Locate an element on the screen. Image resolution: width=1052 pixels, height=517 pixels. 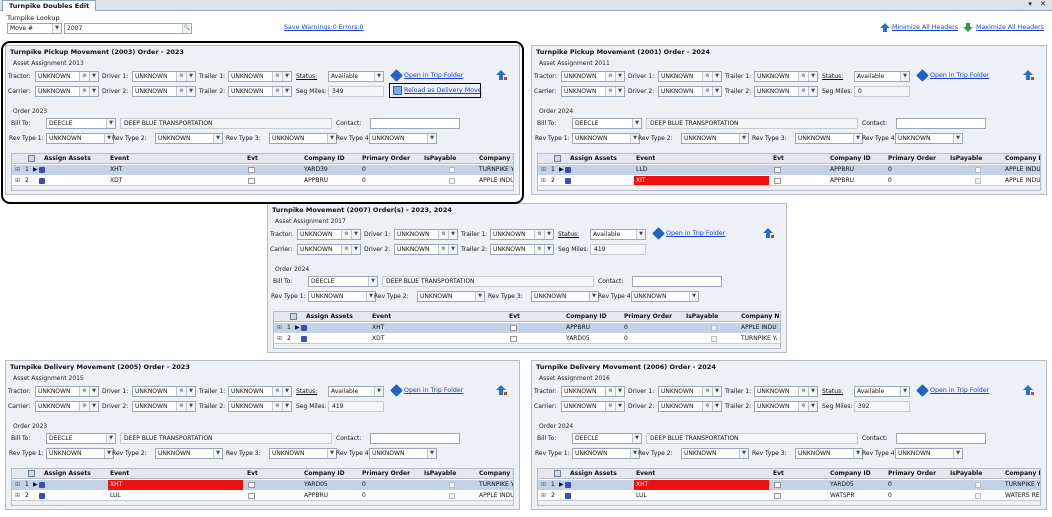
column-header: Primary Order is located at coordinates (386, 473).